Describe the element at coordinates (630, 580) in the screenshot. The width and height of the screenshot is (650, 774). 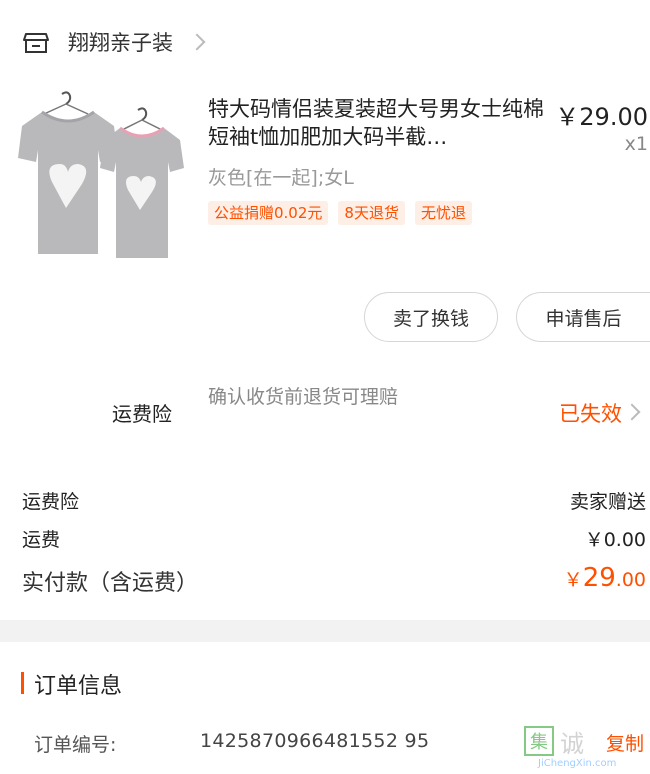
I see `total-decimal: .00` at that location.